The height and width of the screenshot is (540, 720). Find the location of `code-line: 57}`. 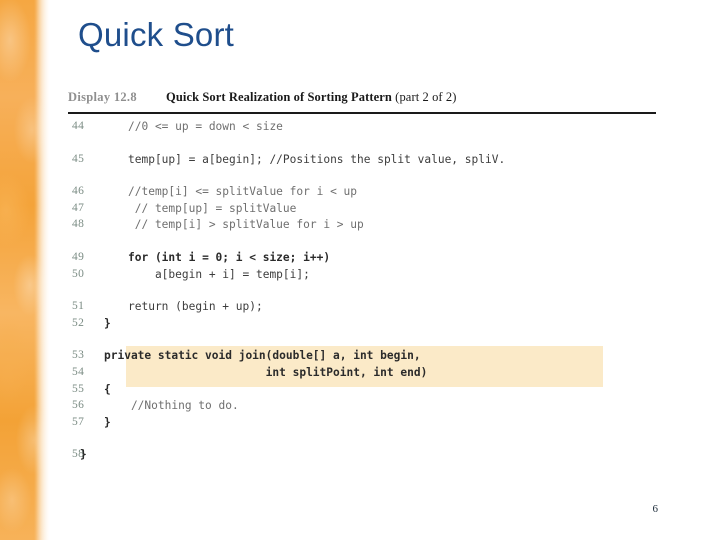

code-line: 57} is located at coordinates (363, 424).